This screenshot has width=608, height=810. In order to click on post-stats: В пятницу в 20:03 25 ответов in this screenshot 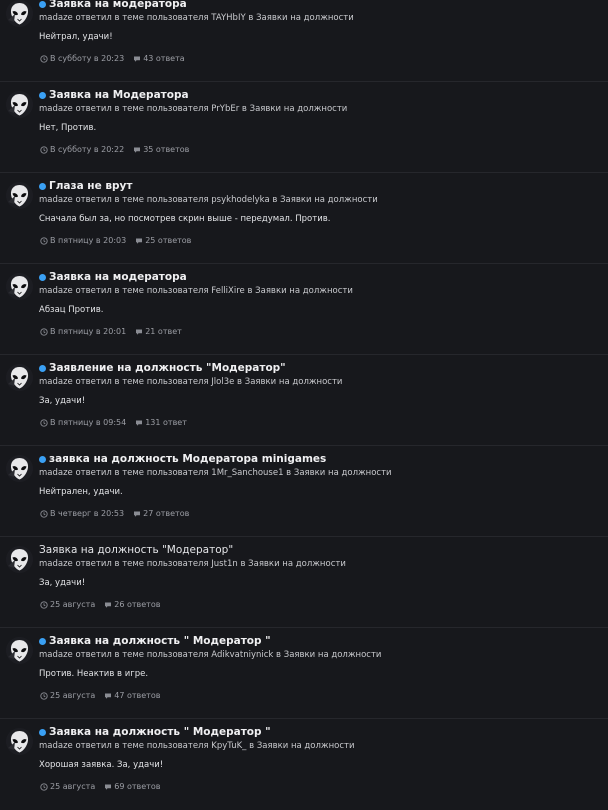, I will do `click(115, 240)`.